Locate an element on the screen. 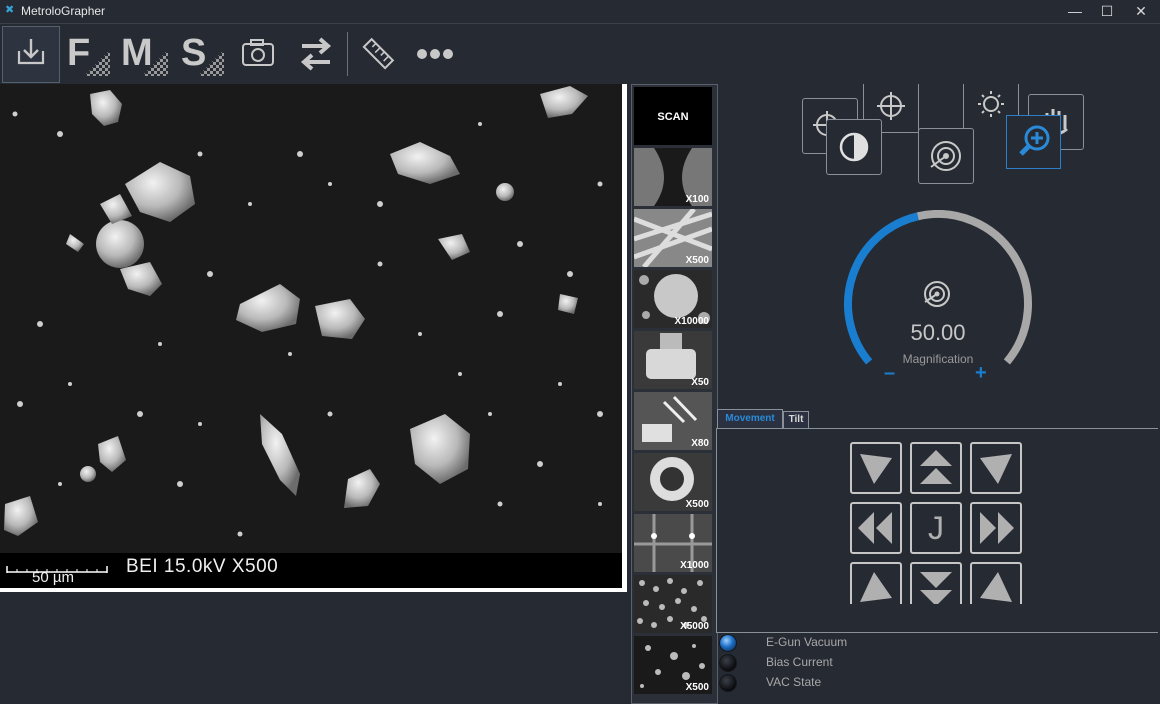 This screenshot has width=1160, height=704. contrast-tool-button is located at coordinates (854, 147).